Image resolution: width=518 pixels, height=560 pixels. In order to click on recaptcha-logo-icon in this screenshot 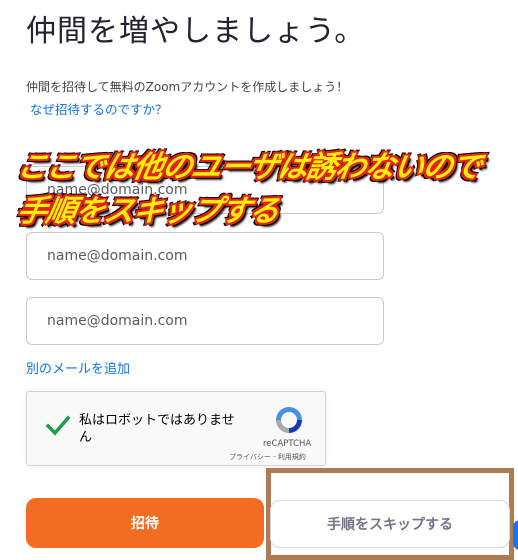, I will do `click(289, 420)`.